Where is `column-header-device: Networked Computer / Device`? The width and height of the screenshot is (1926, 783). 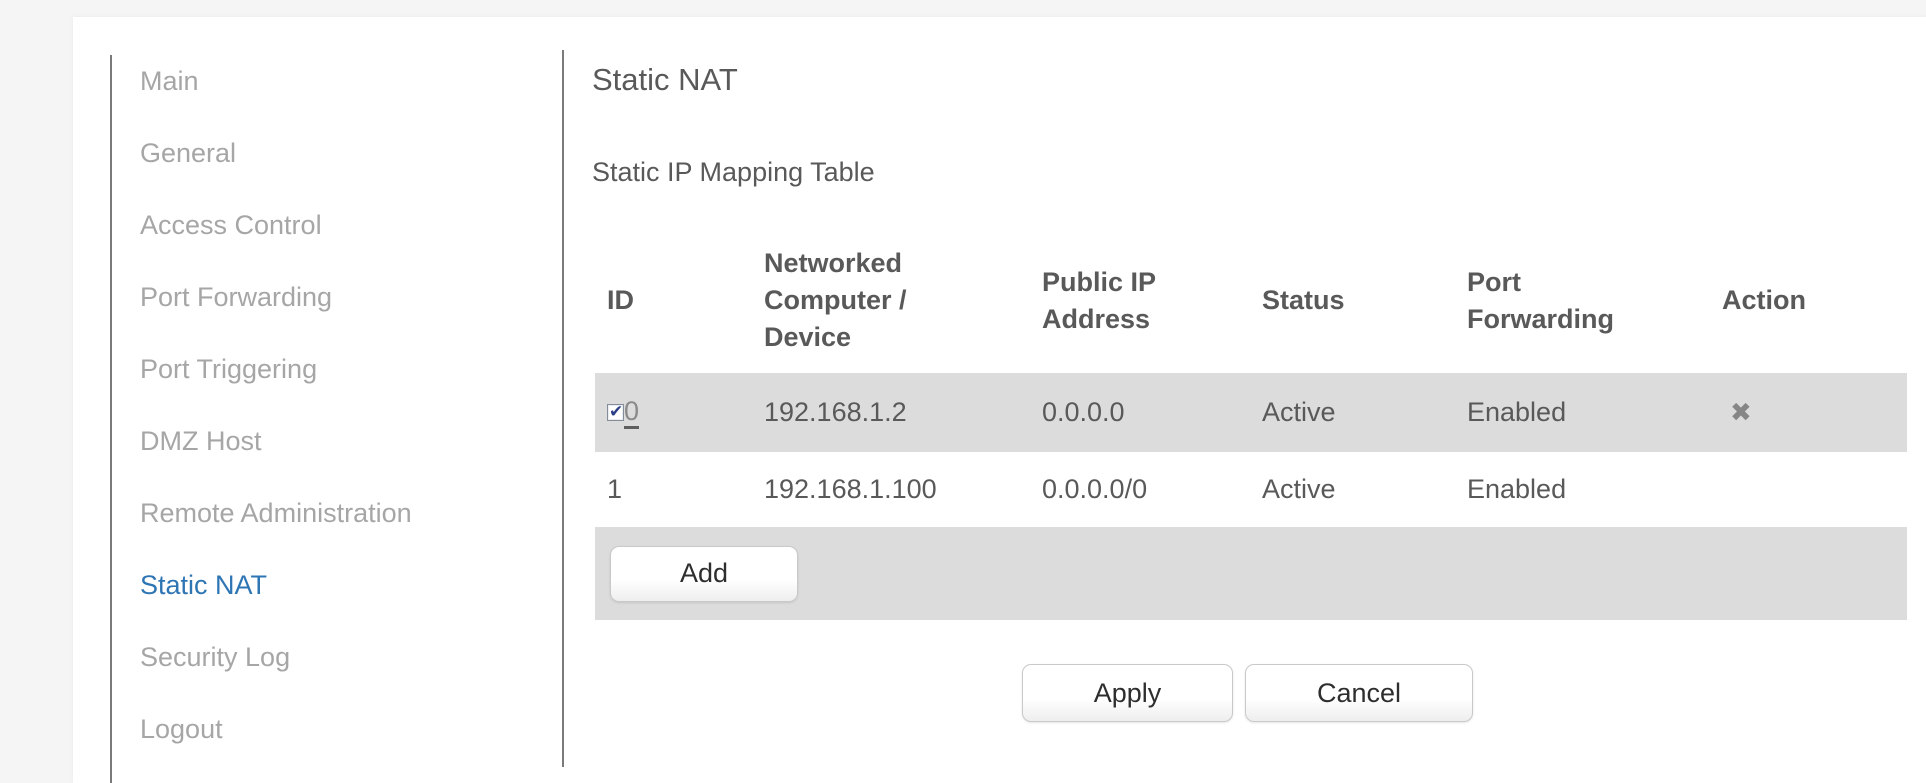 column-header-device: Networked Computer / Device is located at coordinates (835, 300).